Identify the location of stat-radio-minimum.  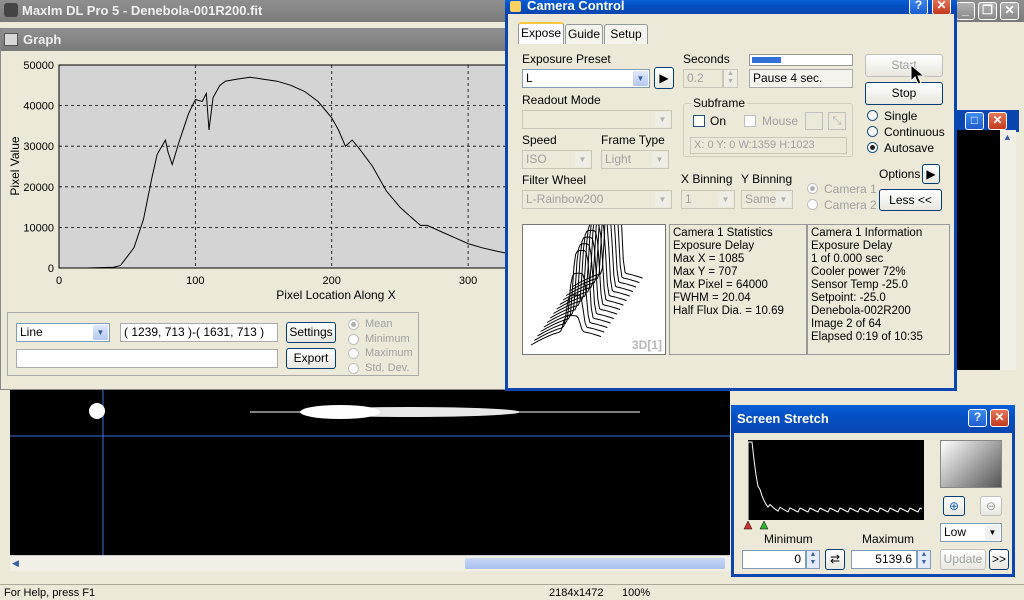
(353, 339).